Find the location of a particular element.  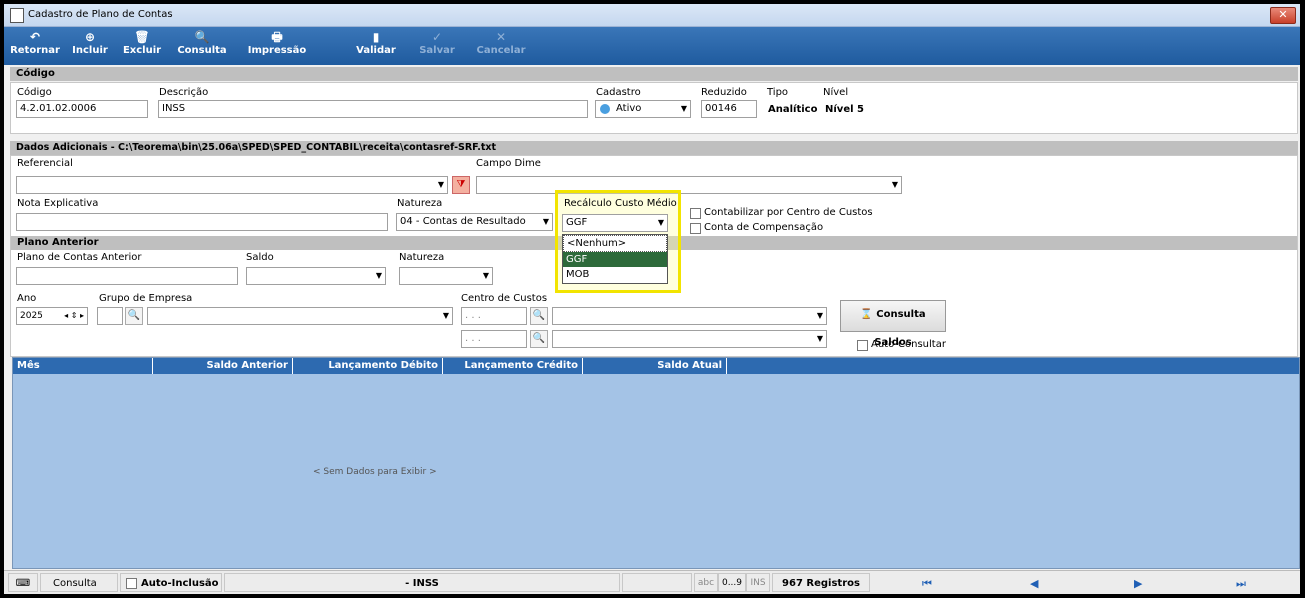

status-count: 967 Registros is located at coordinates (821, 582).